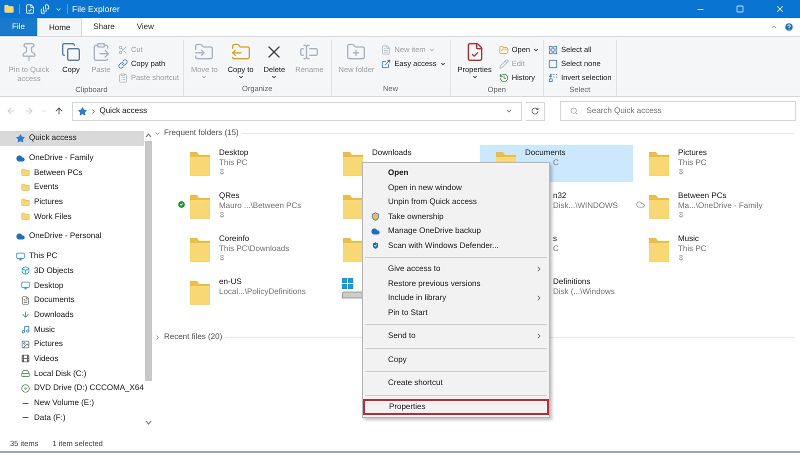 The height and width of the screenshot is (453, 800). Describe the element at coordinates (434, 231) in the screenshot. I see `menu-label: Manage OneDrive backup` at that location.